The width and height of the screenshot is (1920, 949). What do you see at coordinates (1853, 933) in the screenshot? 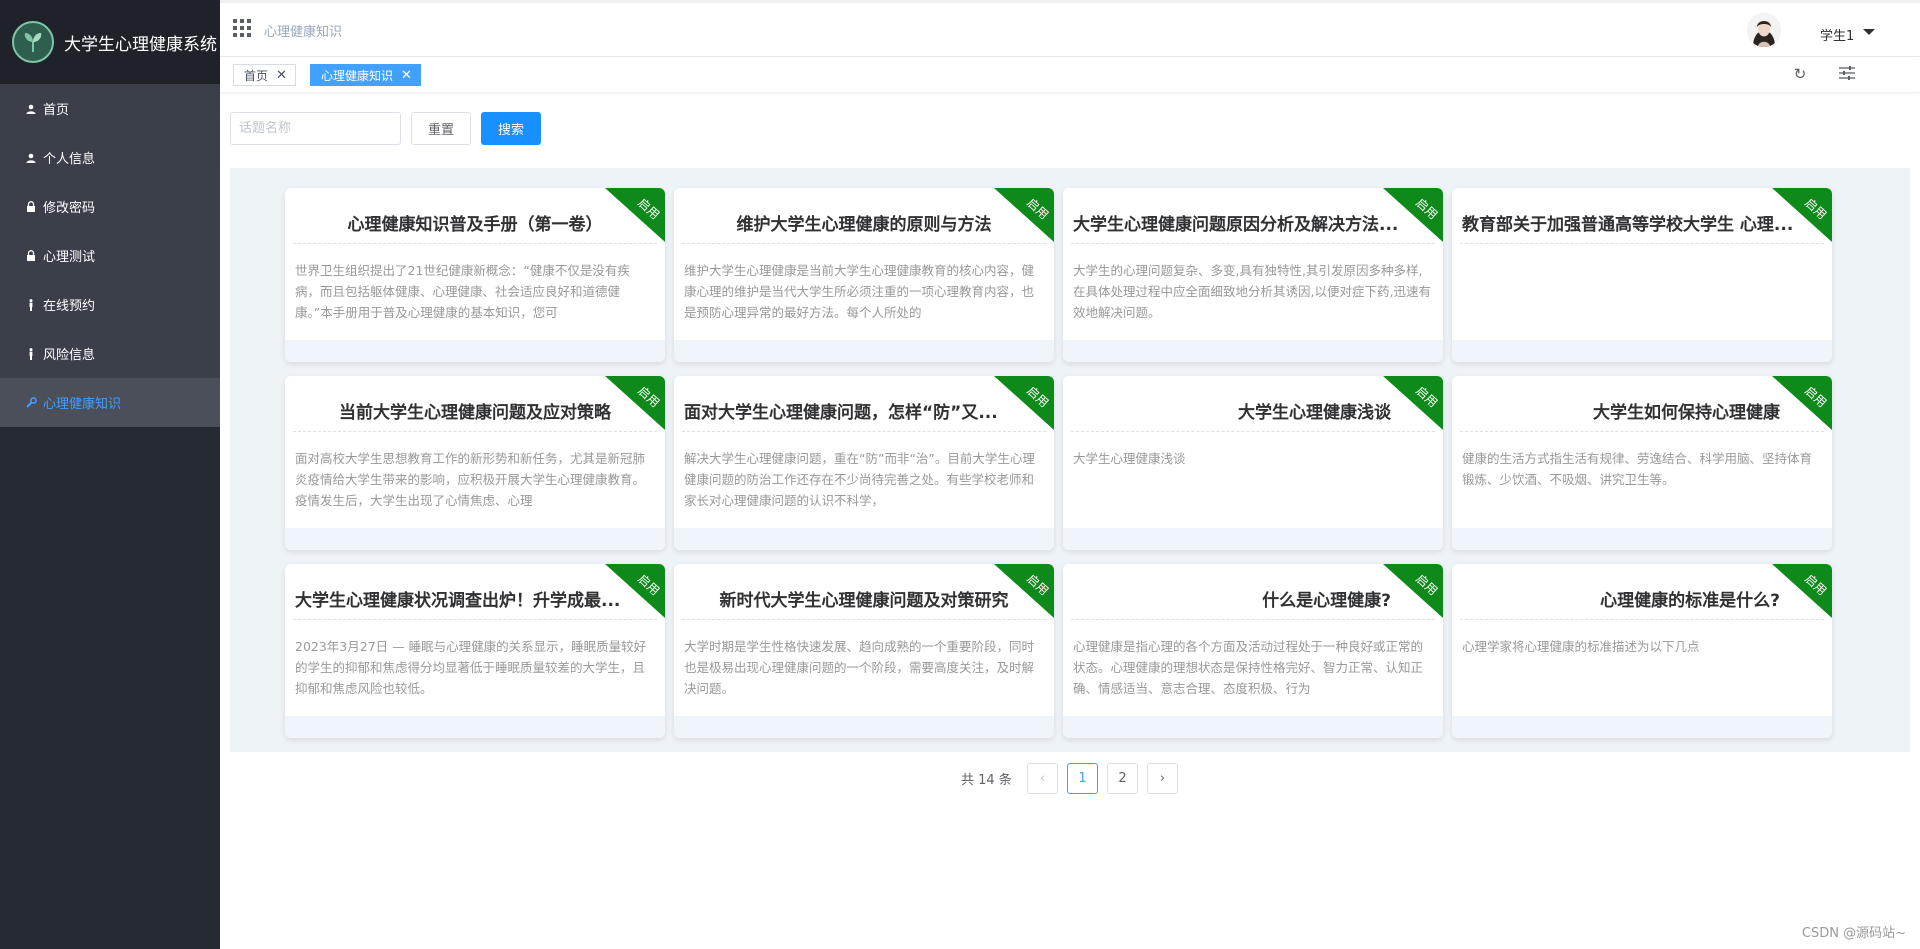
I see `watermark: CSDN @源码站~` at bounding box center [1853, 933].